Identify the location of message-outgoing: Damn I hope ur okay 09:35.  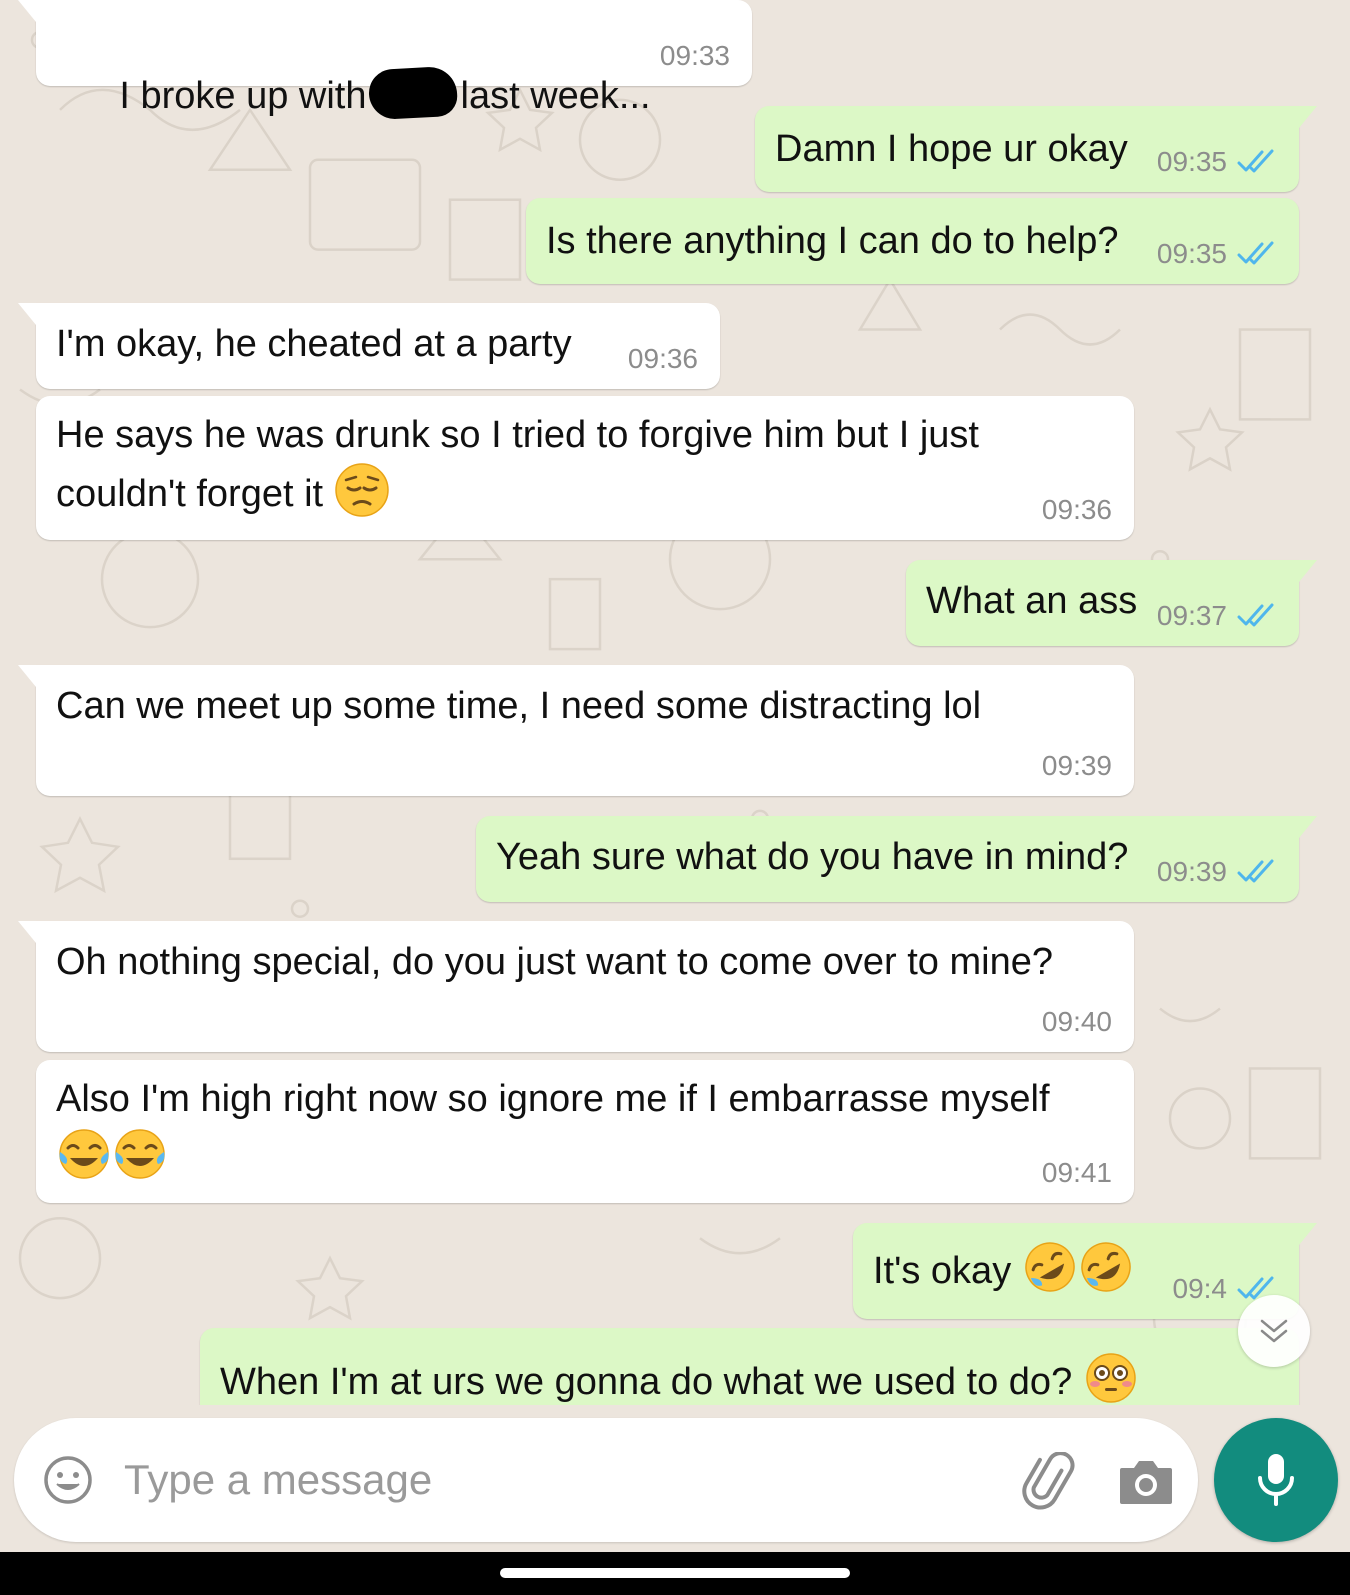
(1036, 149).